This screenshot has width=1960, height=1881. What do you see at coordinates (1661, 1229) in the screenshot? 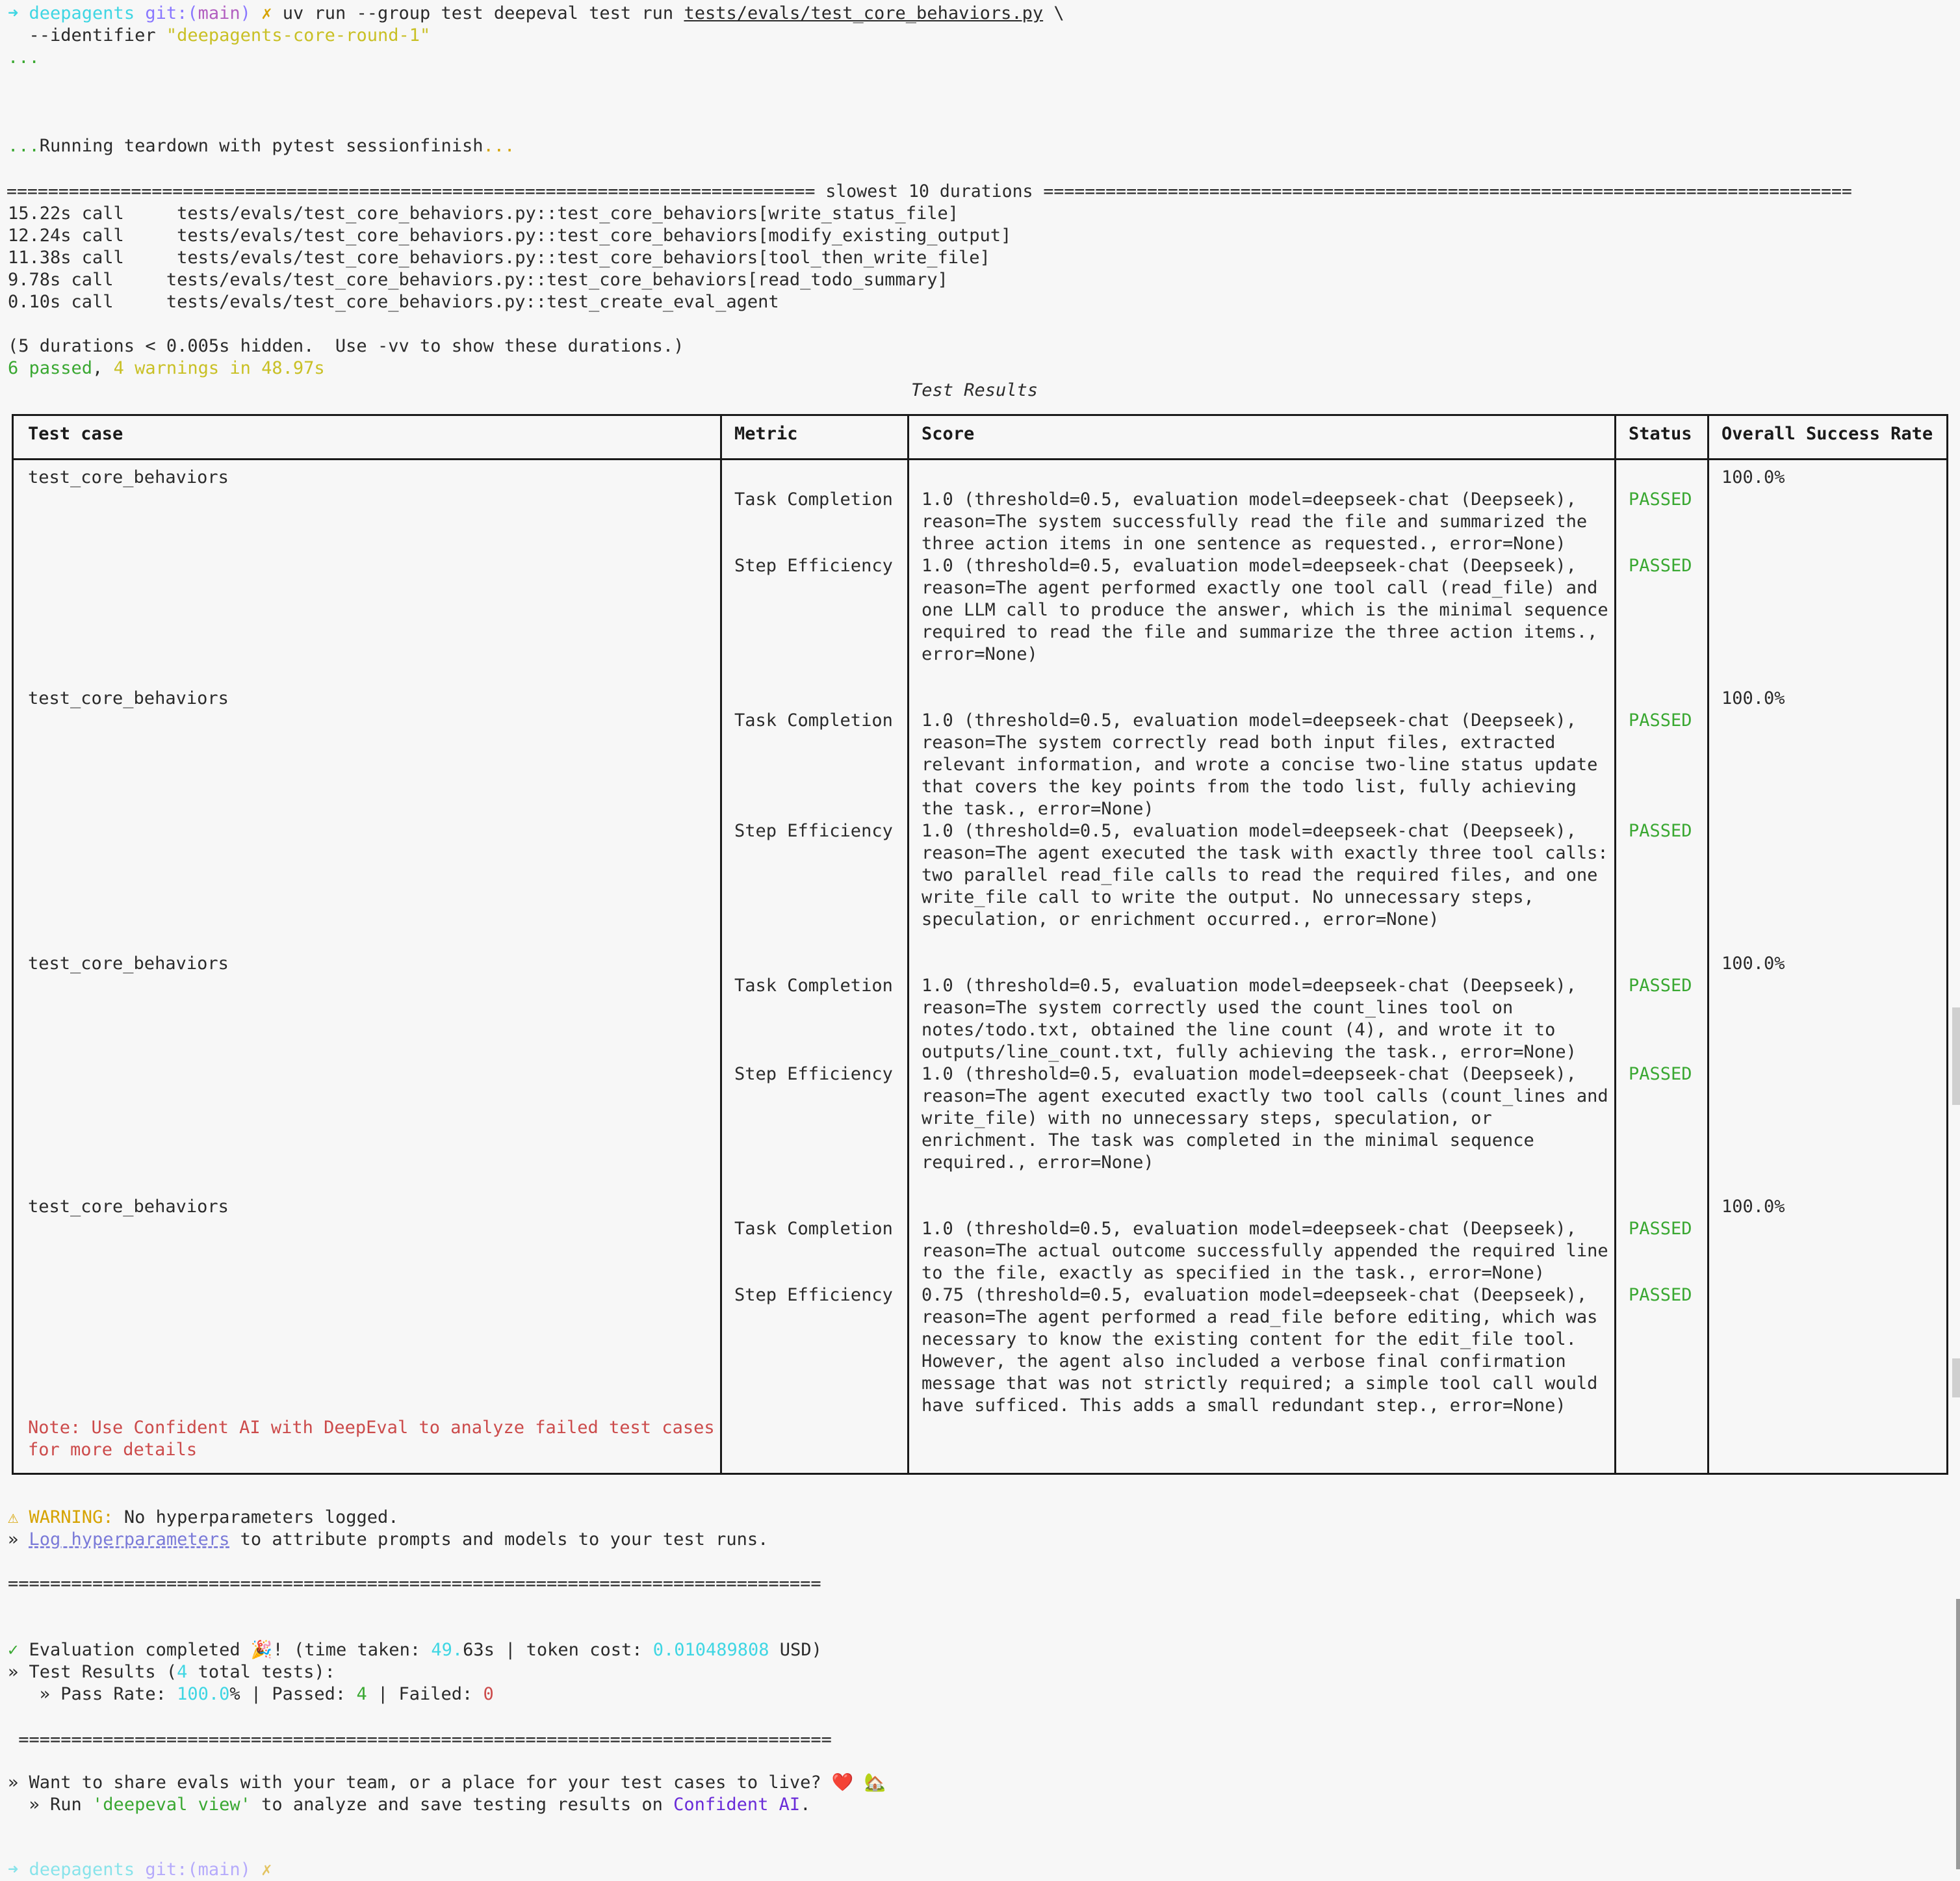
I see `row-4-status-1: PASSED` at bounding box center [1661, 1229].